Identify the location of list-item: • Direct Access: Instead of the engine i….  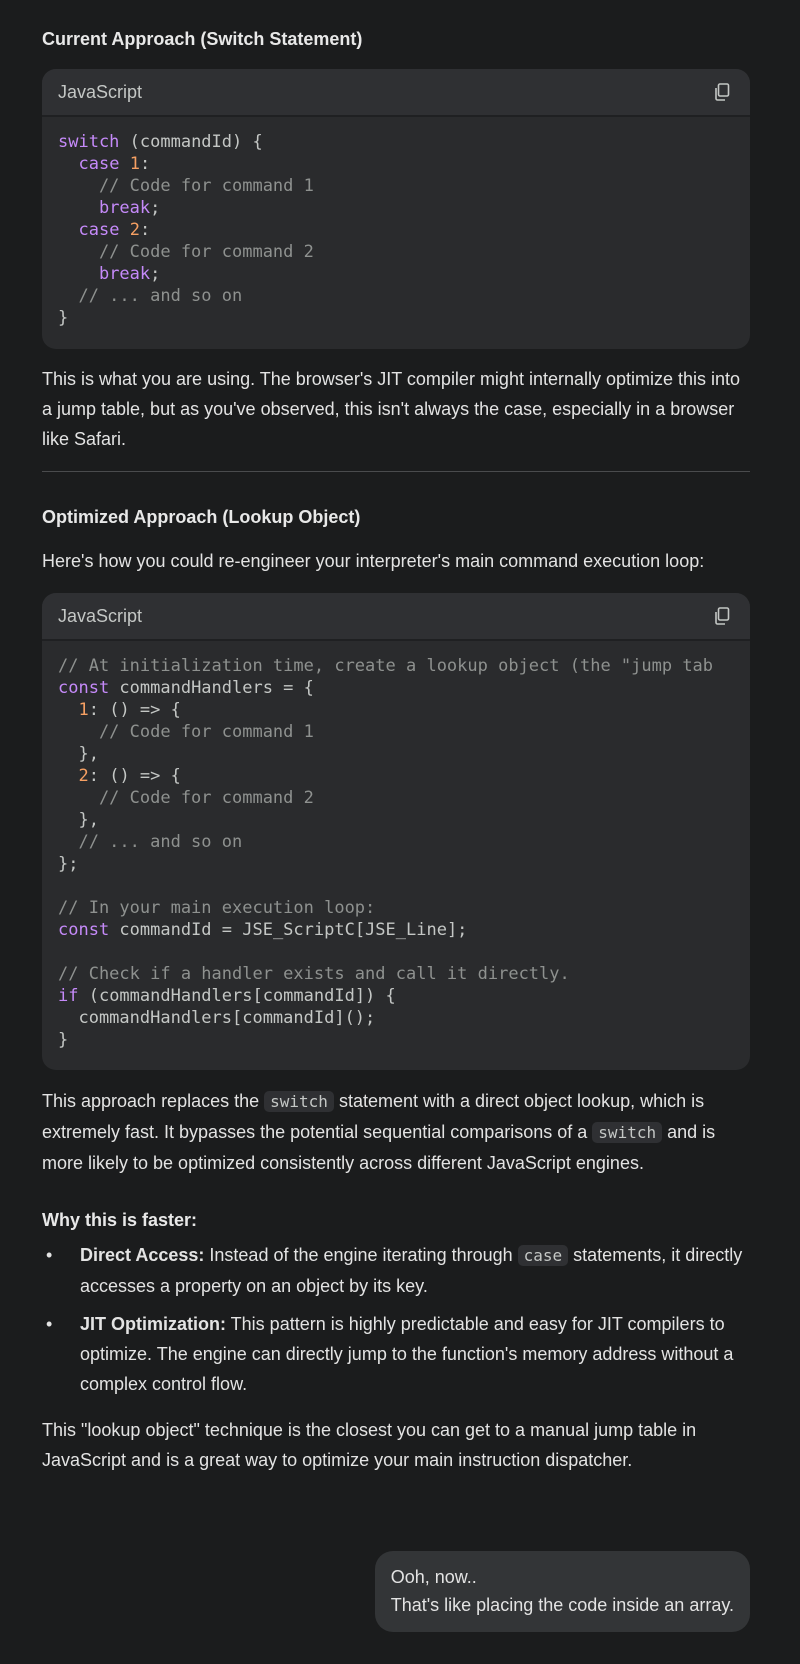
(396, 1270).